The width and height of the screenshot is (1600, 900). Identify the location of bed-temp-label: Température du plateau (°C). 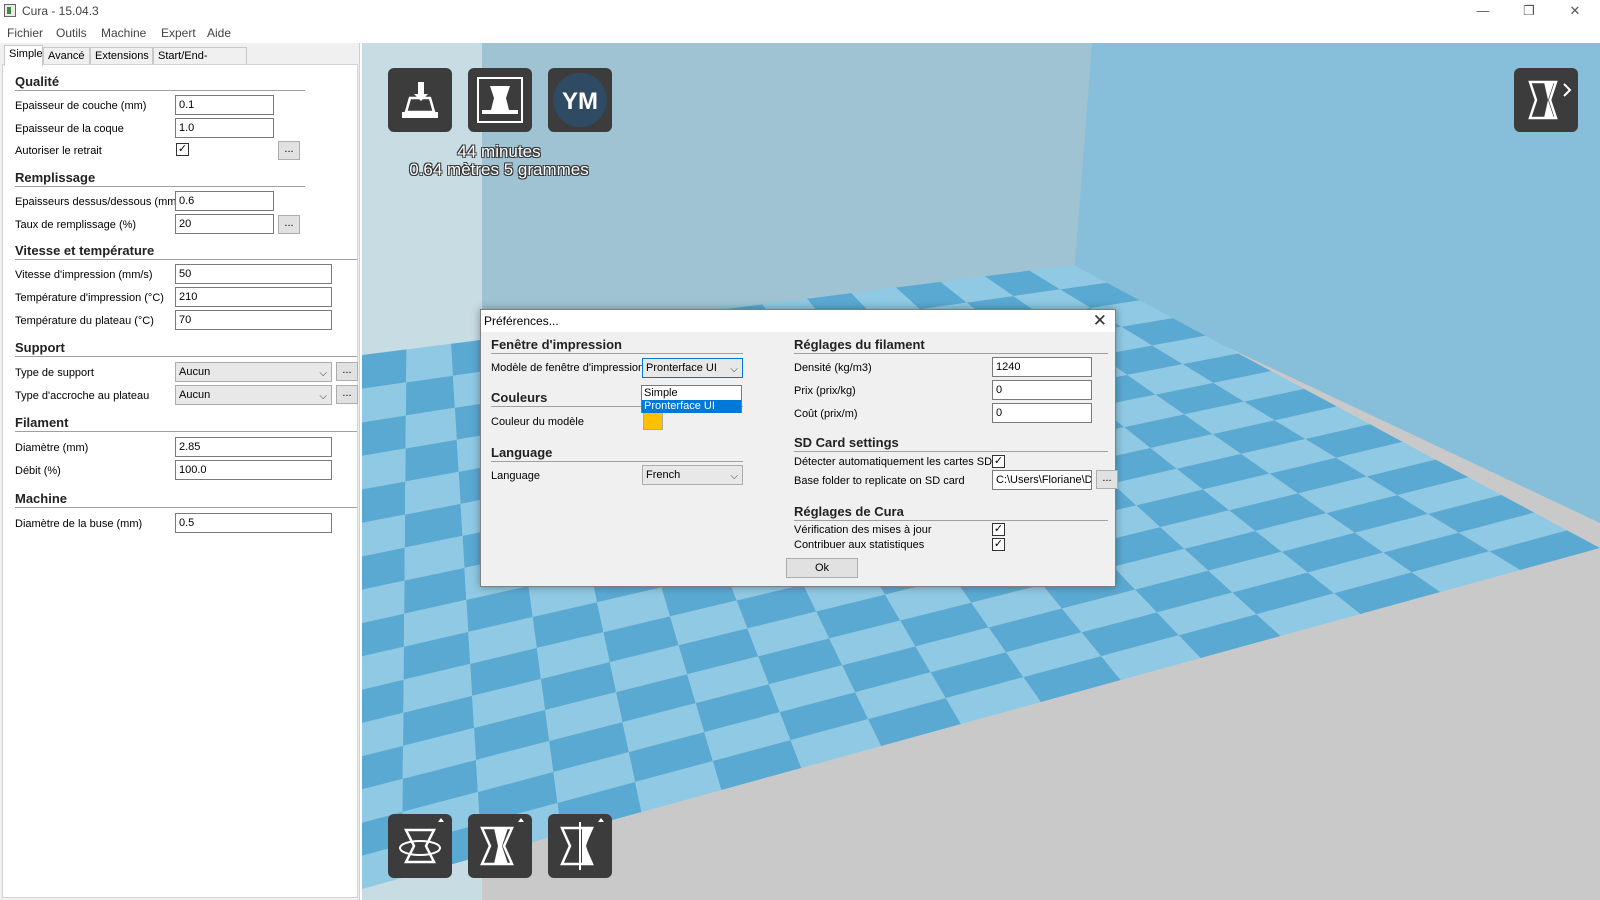
(84, 321).